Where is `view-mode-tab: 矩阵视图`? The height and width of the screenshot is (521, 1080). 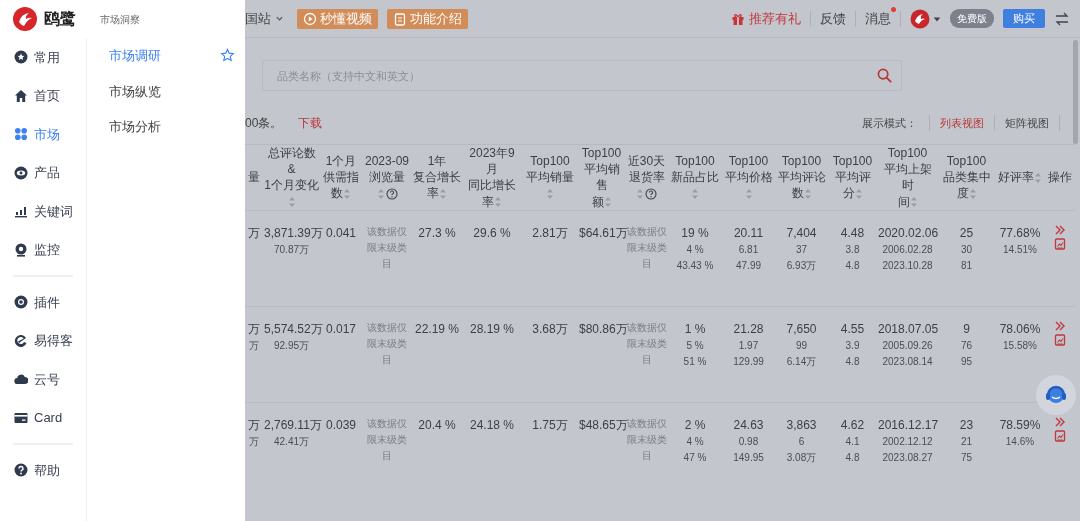
view-mode-tab: 矩阵视图 is located at coordinates (1027, 123).